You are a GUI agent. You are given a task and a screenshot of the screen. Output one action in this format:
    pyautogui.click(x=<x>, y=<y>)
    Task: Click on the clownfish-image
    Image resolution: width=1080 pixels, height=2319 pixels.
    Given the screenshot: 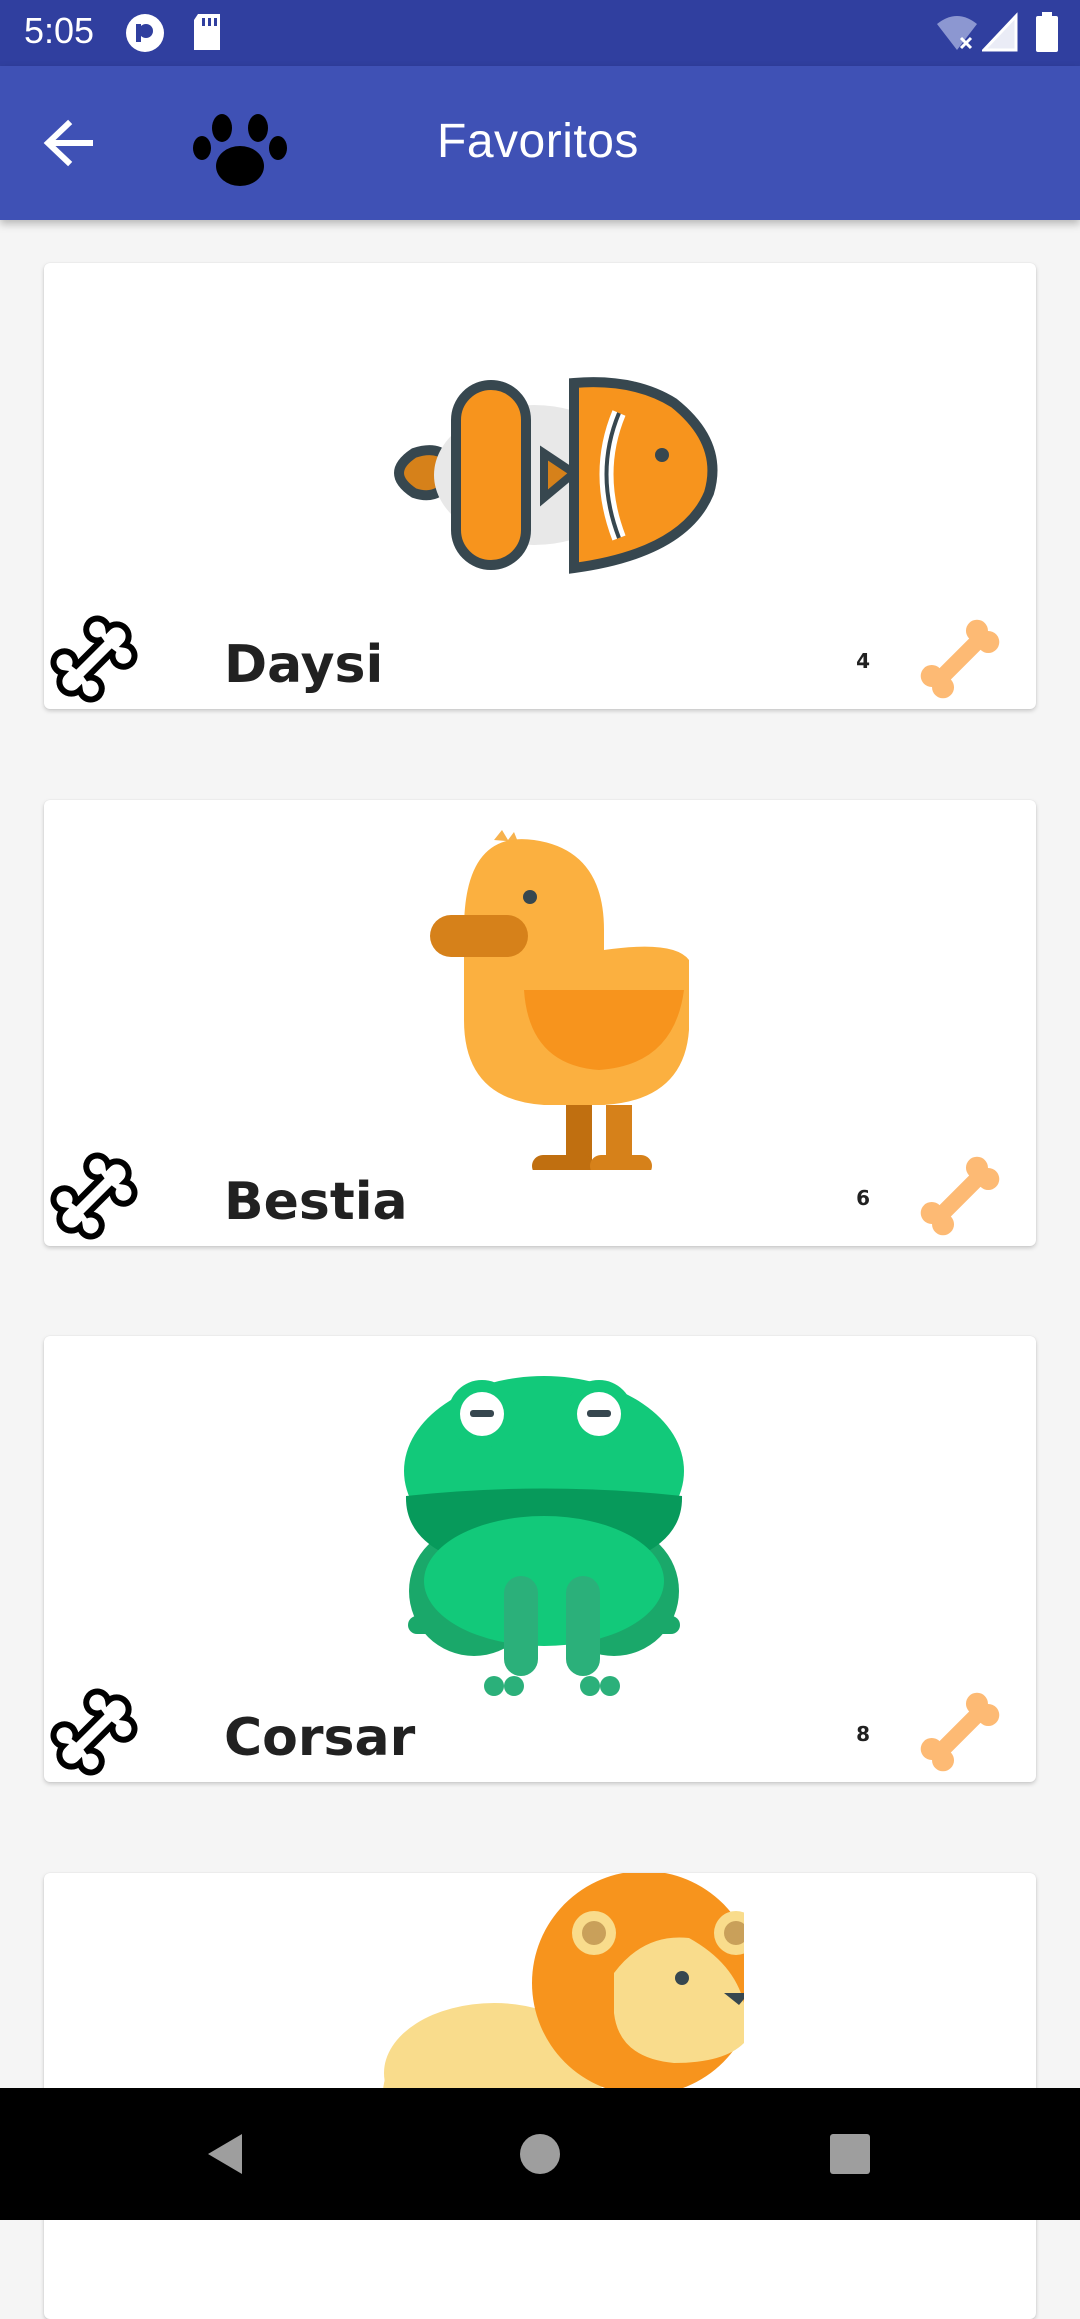 What is the action you would take?
    pyautogui.click(x=544, y=463)
    